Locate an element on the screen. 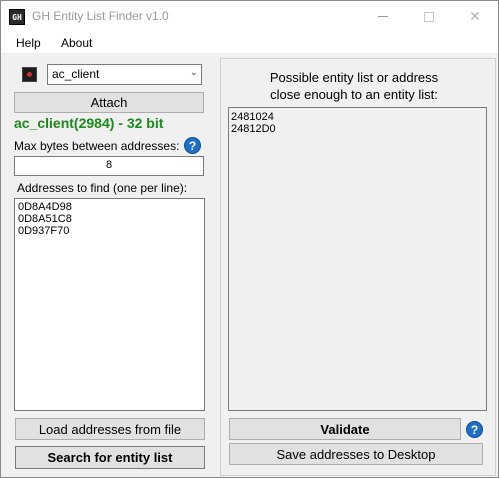 Image resolution: width=499 pixels, height=478 pixels. address-line: 0D8A51C8 is located at coordinates (45, 219).